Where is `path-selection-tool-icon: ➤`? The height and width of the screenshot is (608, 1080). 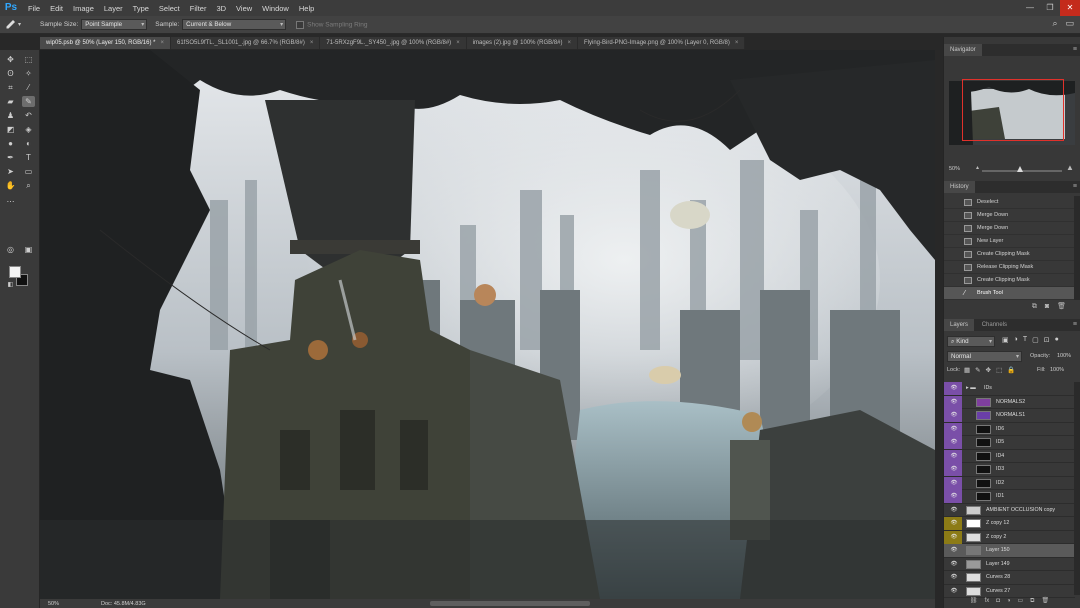 path-selection-tool-icon: ➤ is located at coordinates (10, 171).